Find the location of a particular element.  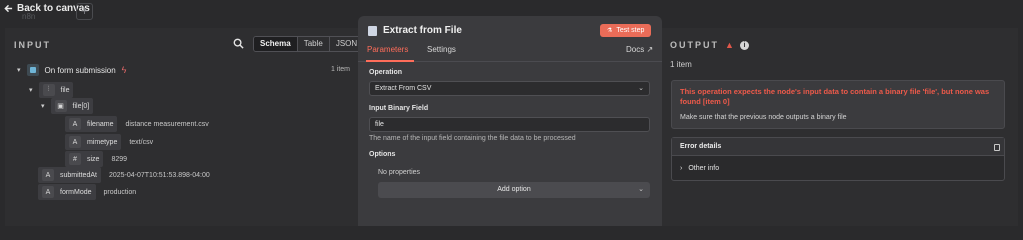

binary-field-input: file is located at coordinates (509, 124).